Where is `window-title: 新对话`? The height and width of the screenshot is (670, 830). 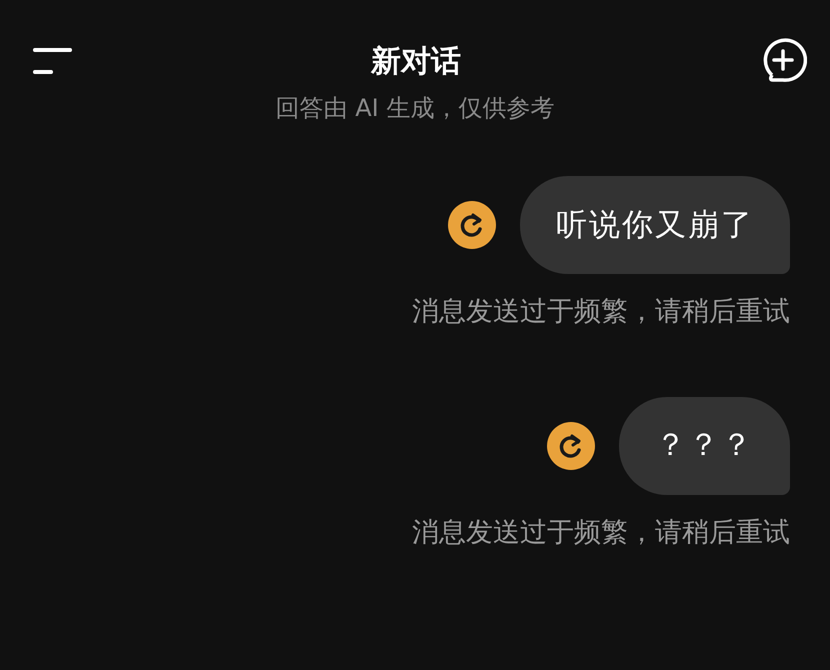
window-title: 新对话 is located at coordinates (416, 61).